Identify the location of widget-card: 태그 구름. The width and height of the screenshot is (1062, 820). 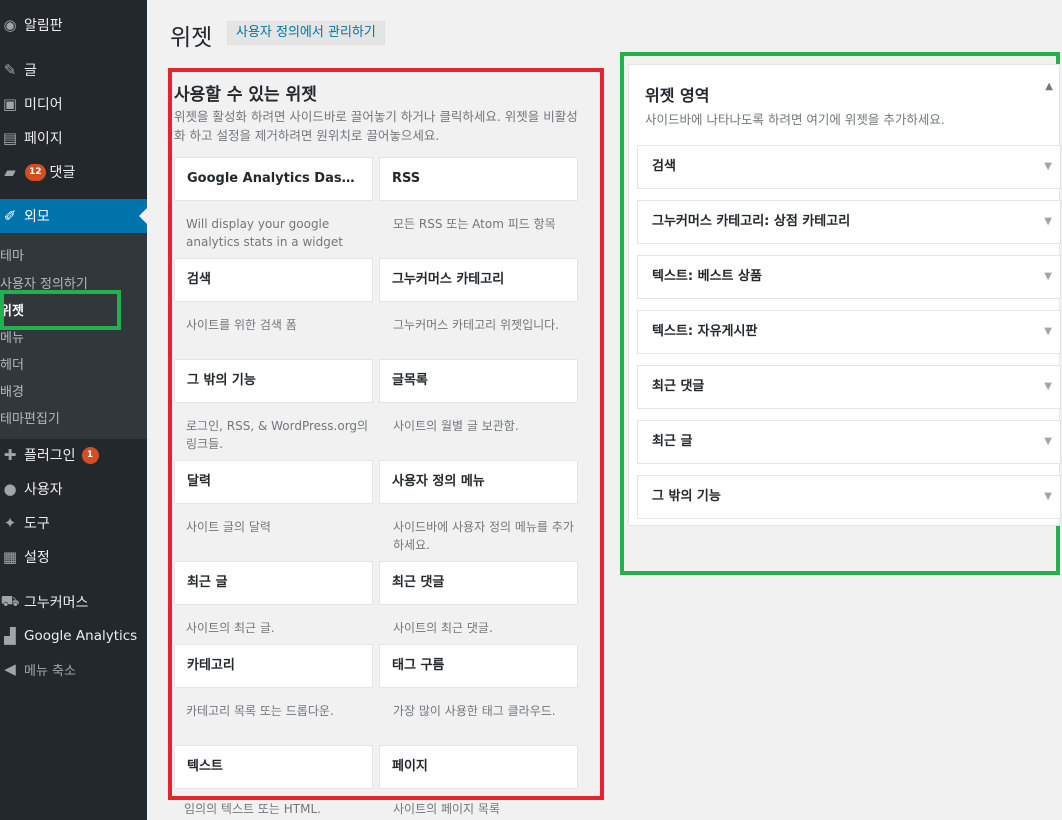
(478, 666).